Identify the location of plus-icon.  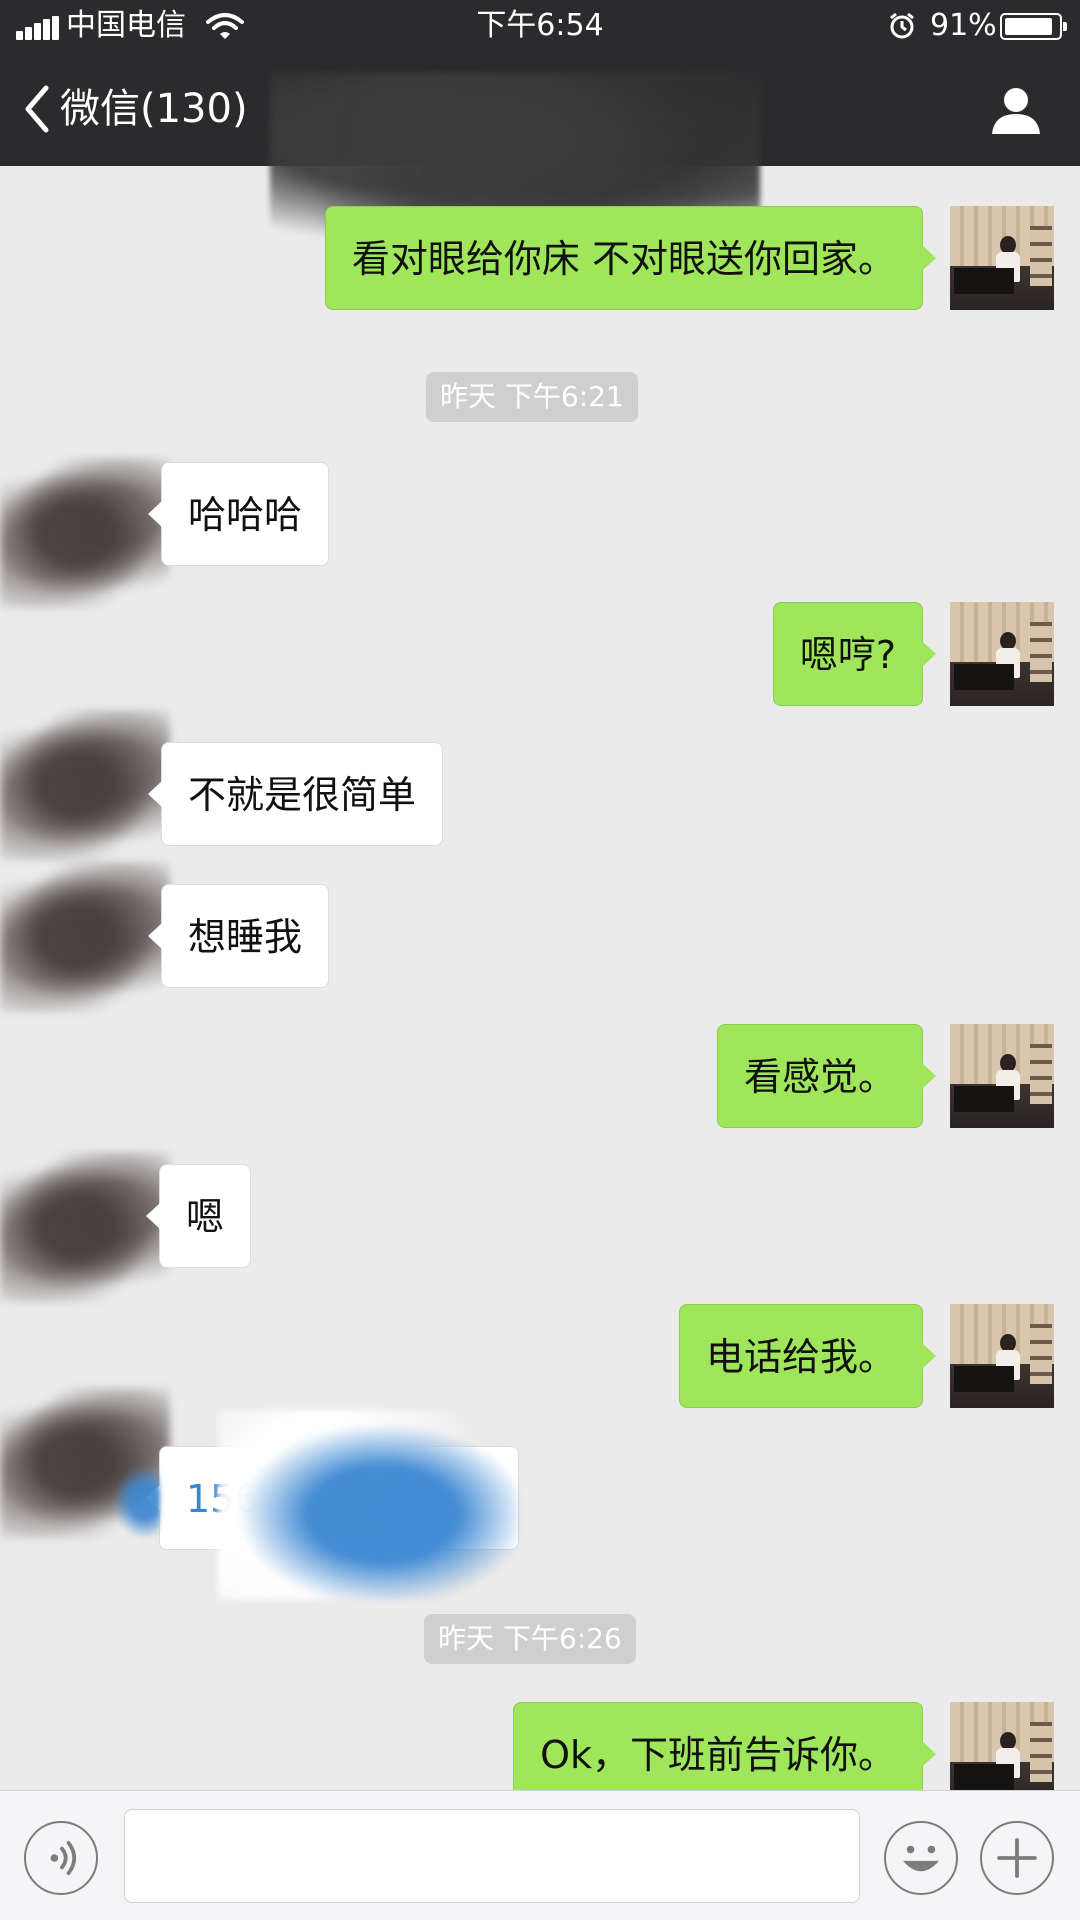
(1017, 1858).